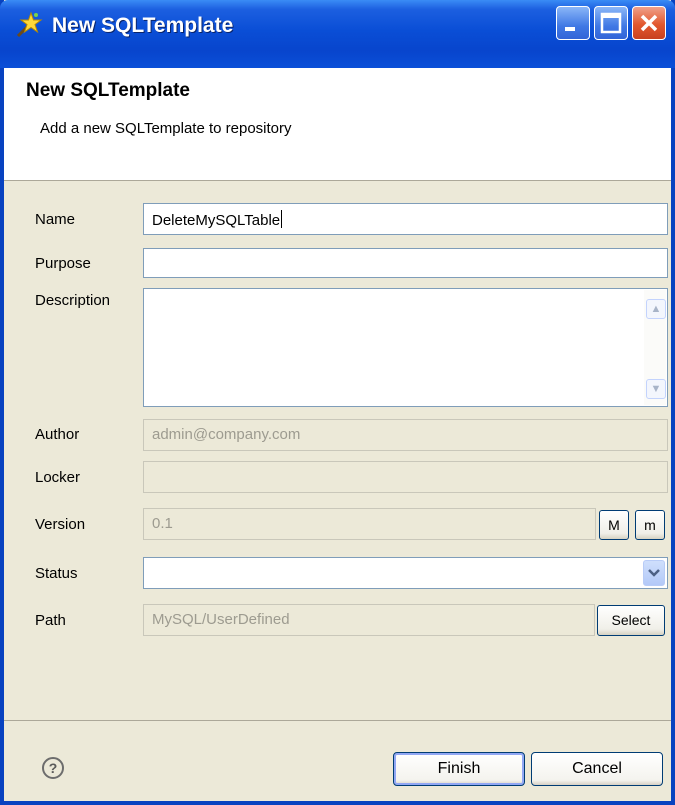 Image resolution: width=675 pixels, height=805 pixels. I want to click on status-label: Status, so click(56, 573).